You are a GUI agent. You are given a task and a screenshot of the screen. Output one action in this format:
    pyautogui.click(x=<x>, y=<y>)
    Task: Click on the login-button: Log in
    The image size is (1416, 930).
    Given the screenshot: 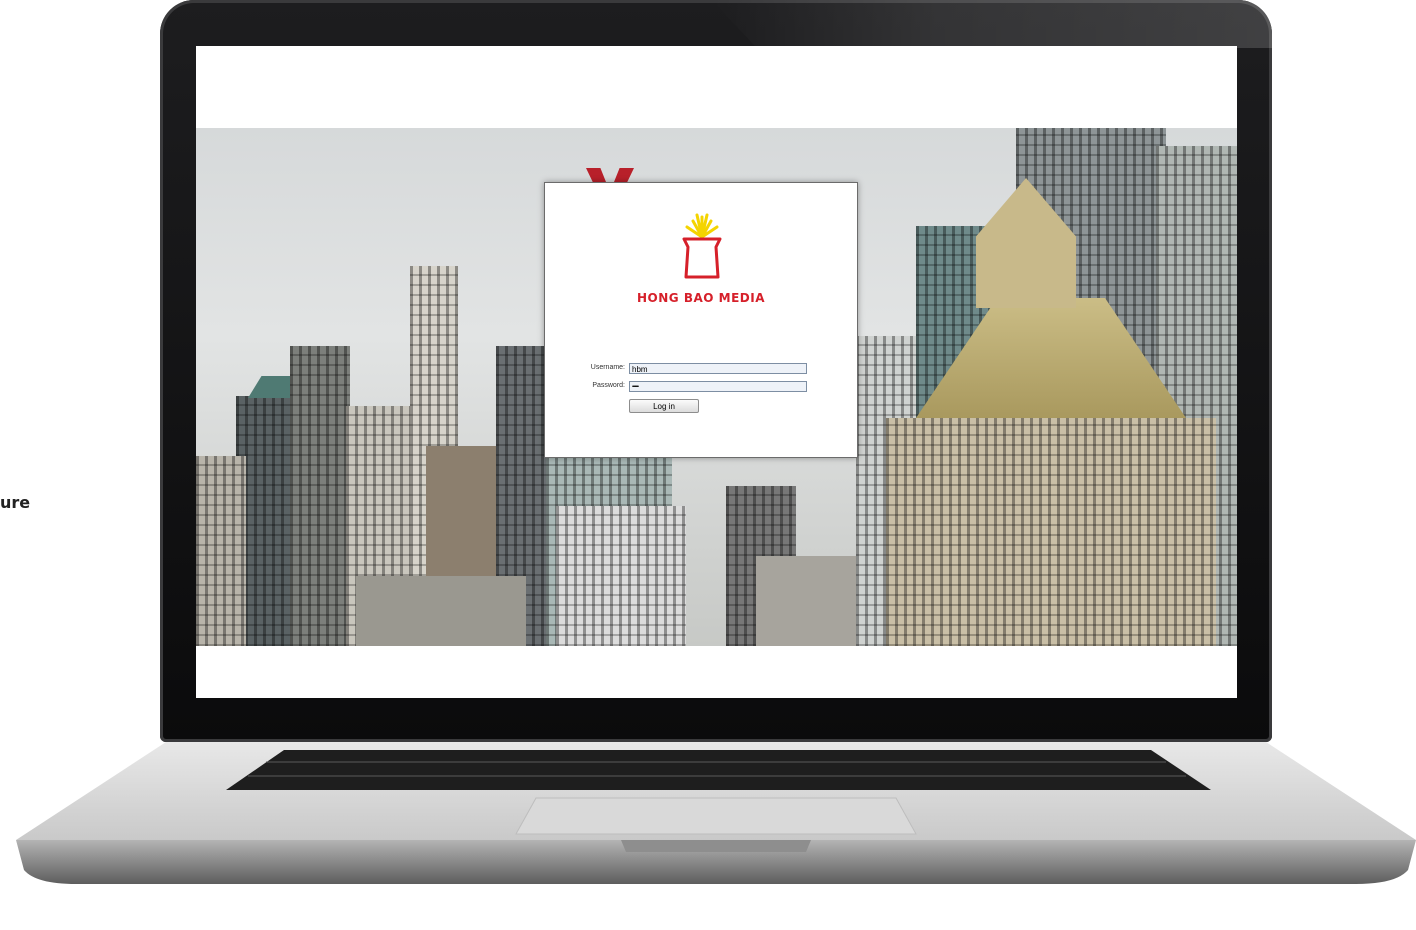 What is the action you would take?
    pyautogui.click(x=664, y=406)
    